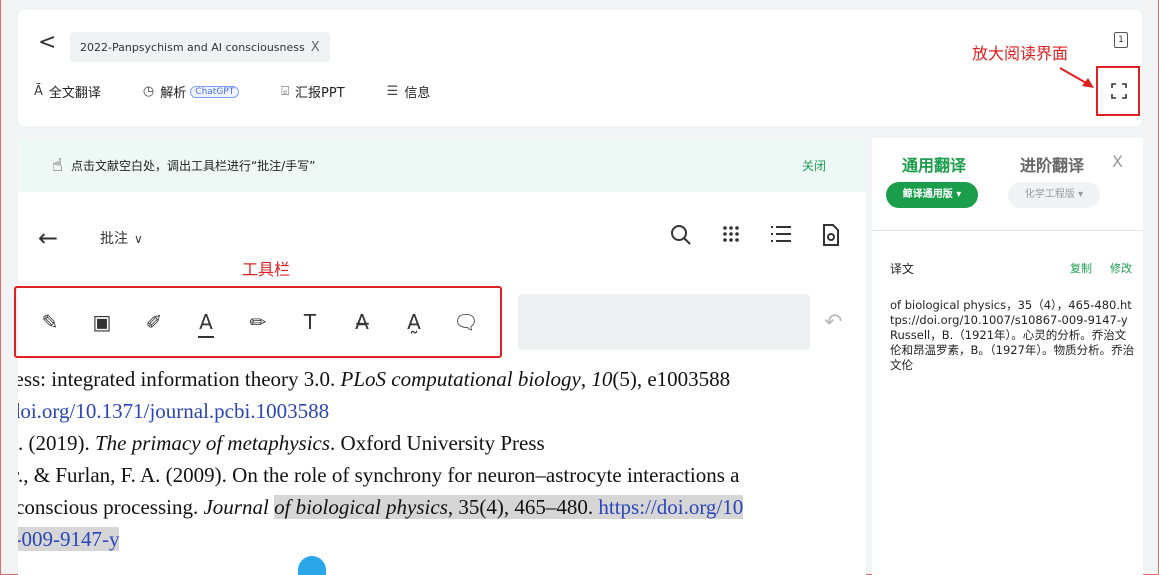 This screenshot has height=575, width=1159. Describe the element at coordinates (414, 322) in the screenshot. I see `wavy-underline-icon: A̰` at that location.